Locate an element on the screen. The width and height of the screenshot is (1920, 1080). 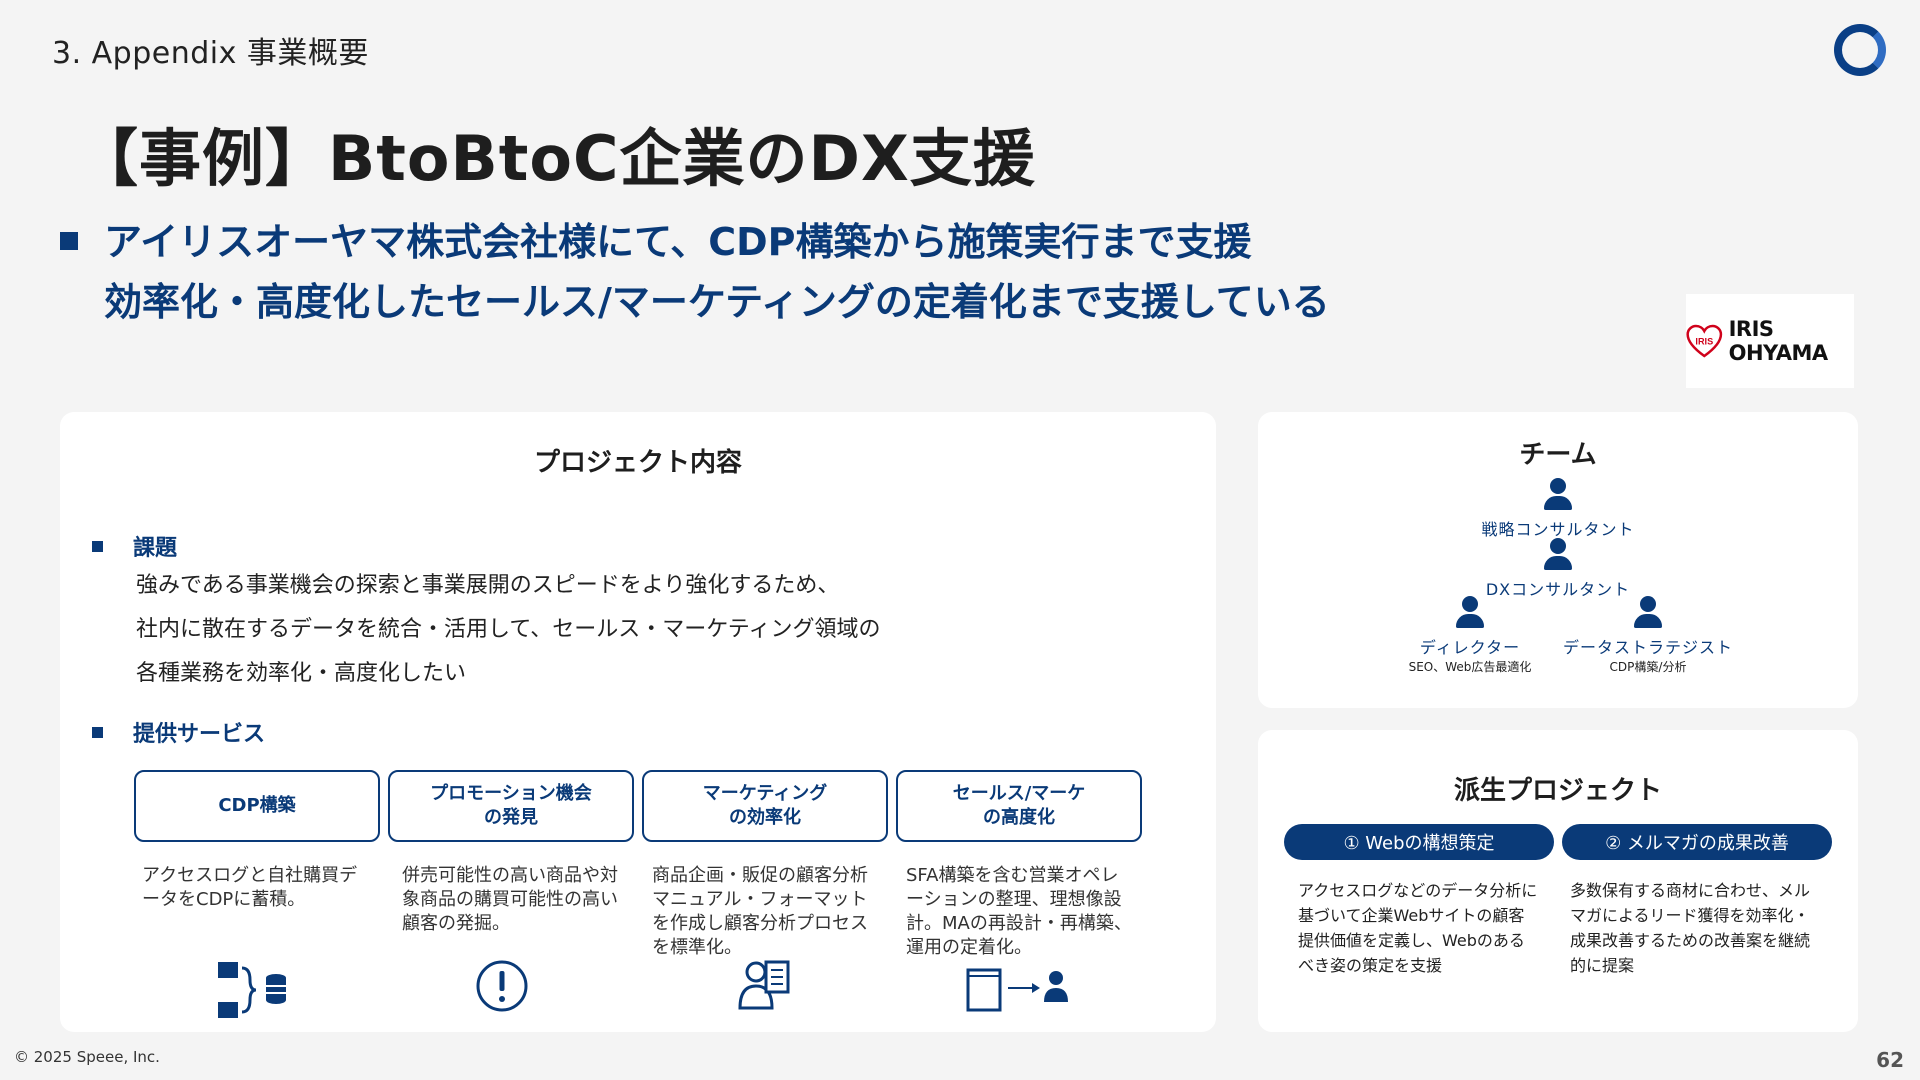
svg-text: IRIS is located at coordinates (1704, 341).